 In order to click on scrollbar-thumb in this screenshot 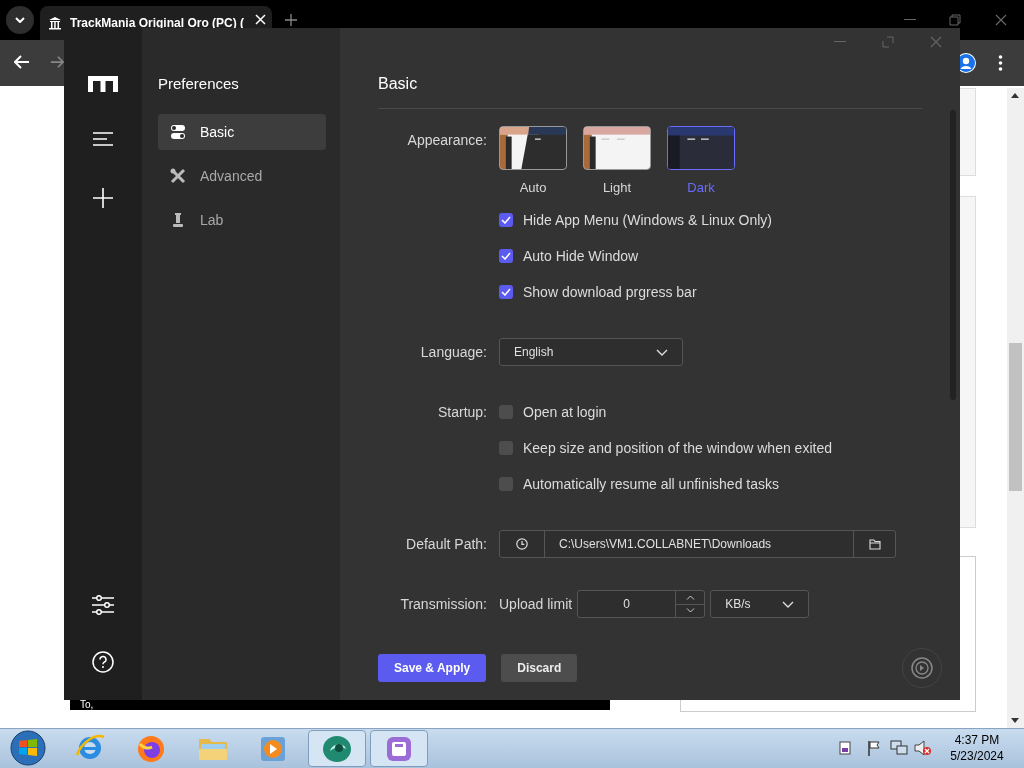, I will do `click(1015, 417)`.